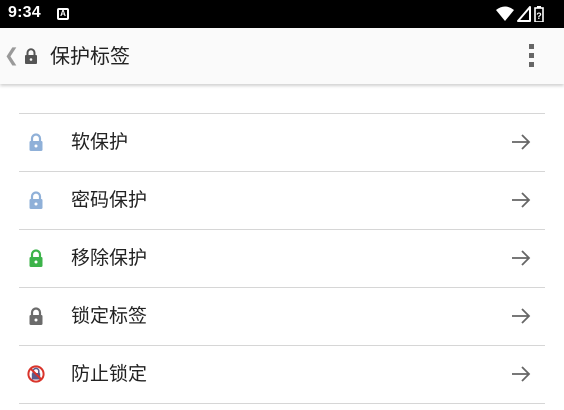  What do you see at coordinates (531, 57) in the screenshot?
I see `more-vert-icon` at bounding box center [531, 57].